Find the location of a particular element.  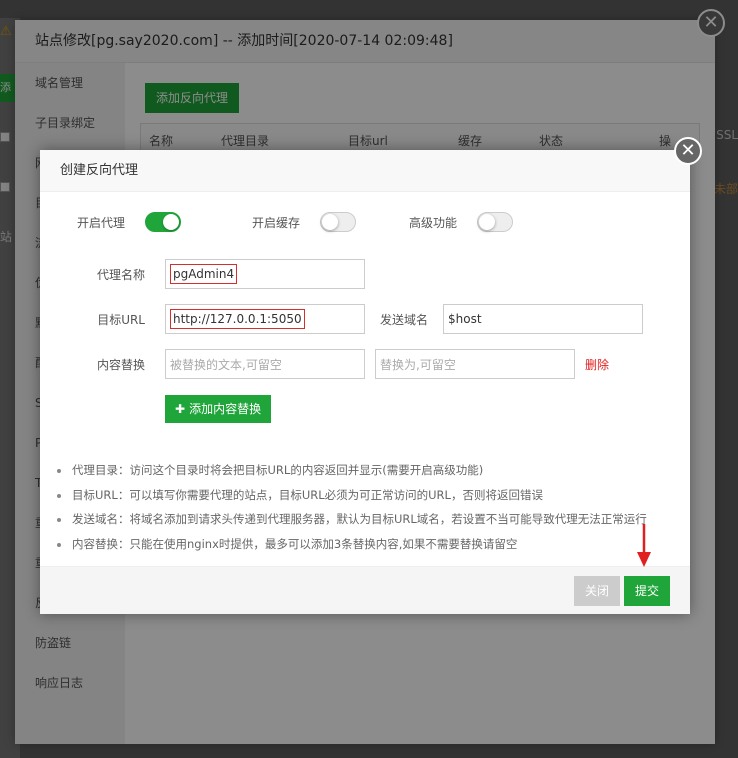

add-content-replace-label: 添加内容替换 is located at coordinates (225, 409).